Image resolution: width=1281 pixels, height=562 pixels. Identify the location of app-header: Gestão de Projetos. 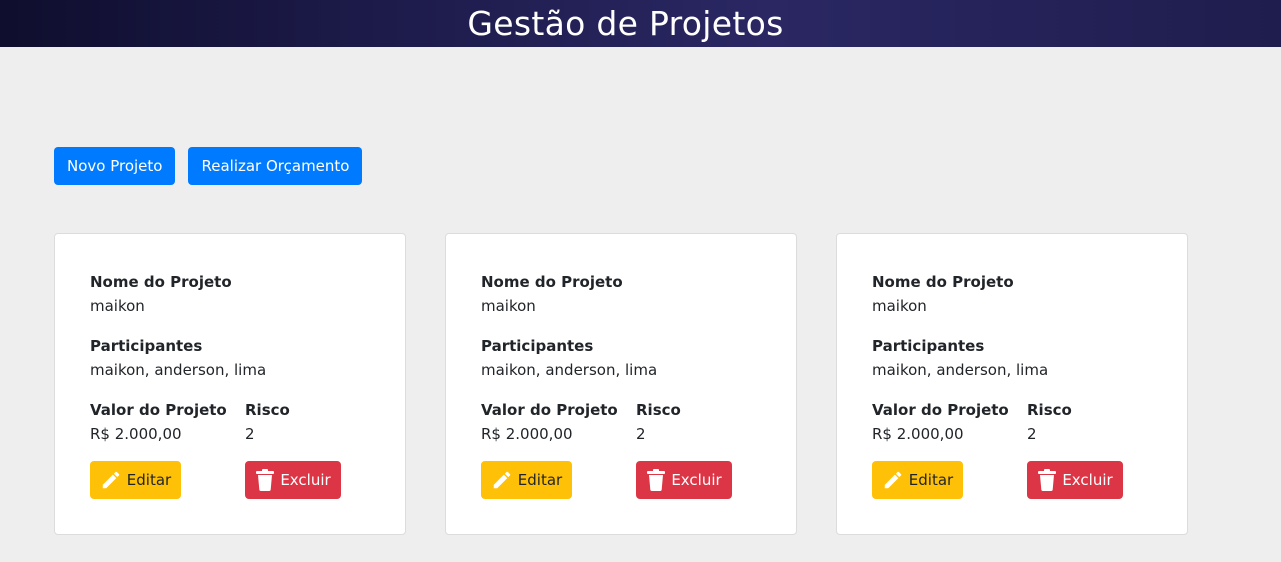
(640, 23).